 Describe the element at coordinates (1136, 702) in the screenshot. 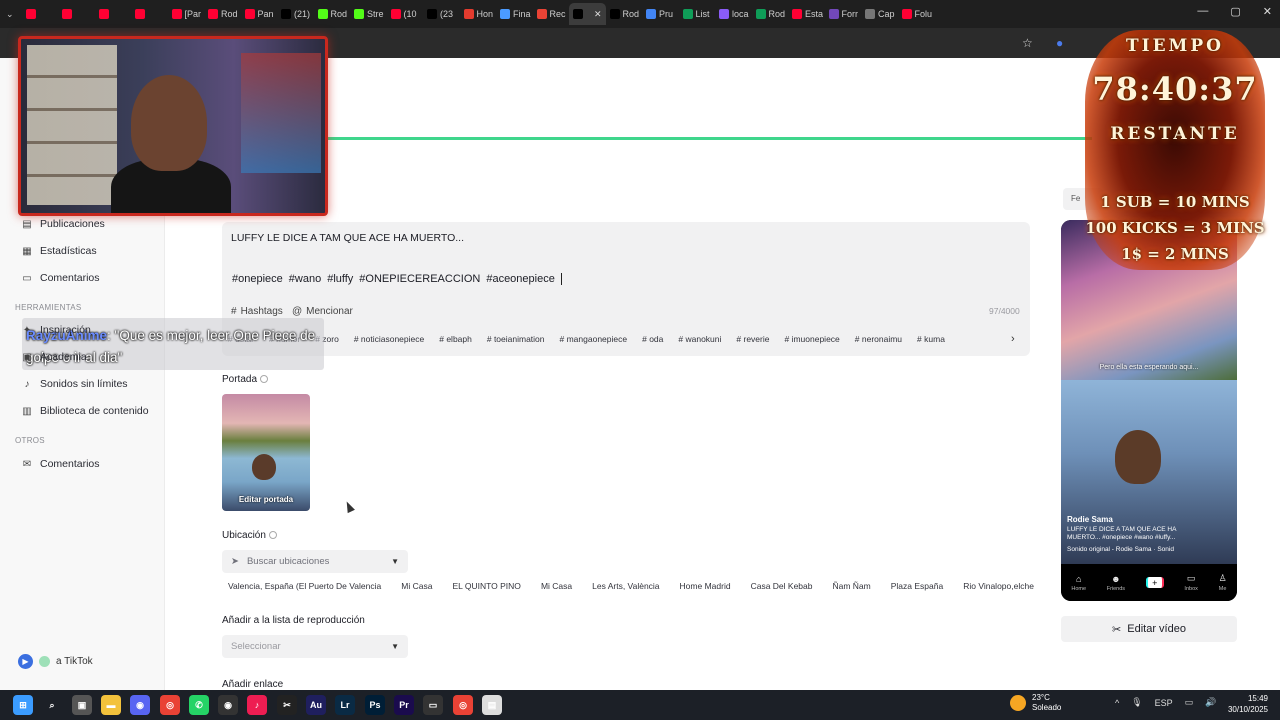

I see `microphone-icon: 🎙` at that location.